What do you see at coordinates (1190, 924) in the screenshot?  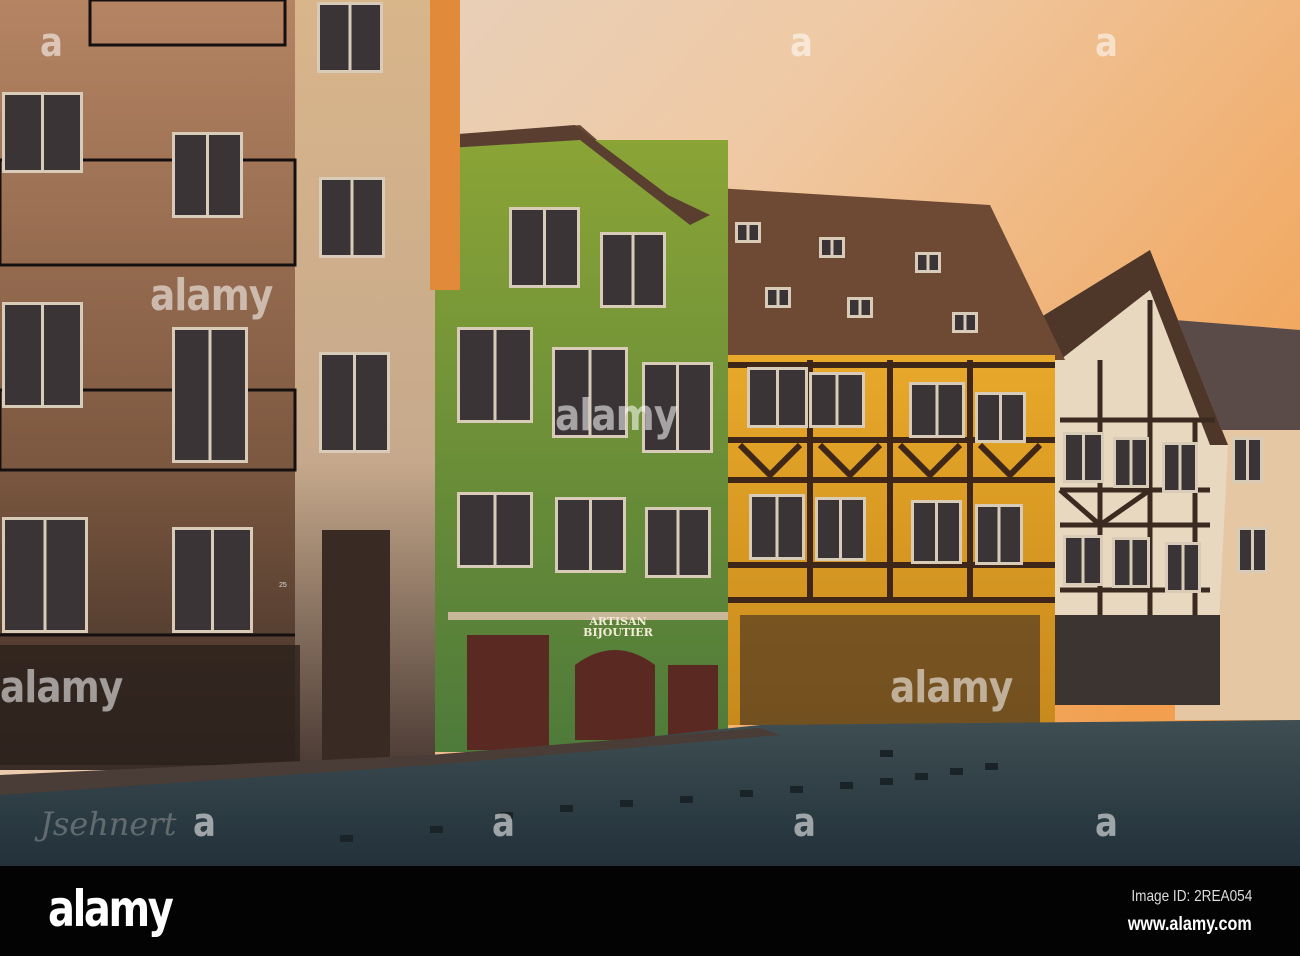 I see `site-url: www.alamy.com` at bounding box center [1190, 924].